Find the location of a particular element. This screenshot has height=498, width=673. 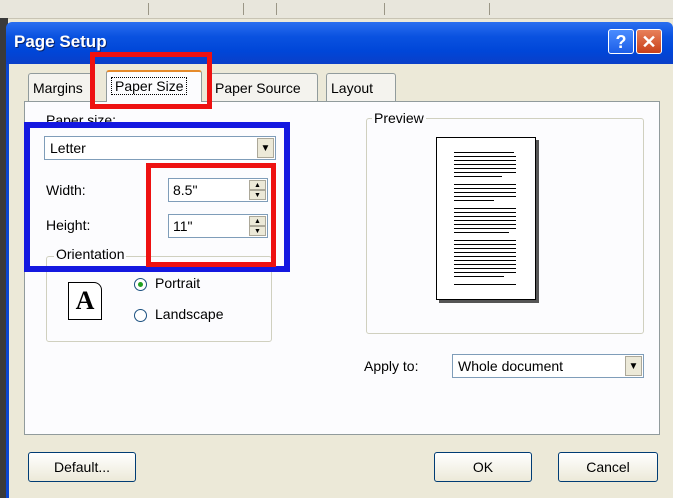

apply-to-value: Whole document is located at coordinates (511, 366).